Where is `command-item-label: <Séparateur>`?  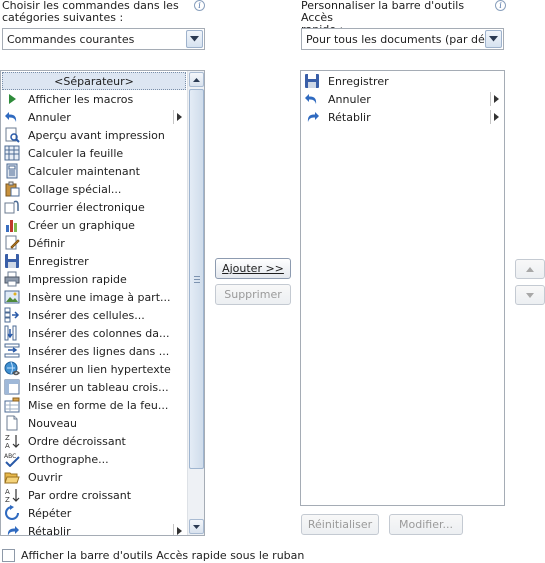 command-item-label: <Séparateur> is located at coordinates (94, 81).